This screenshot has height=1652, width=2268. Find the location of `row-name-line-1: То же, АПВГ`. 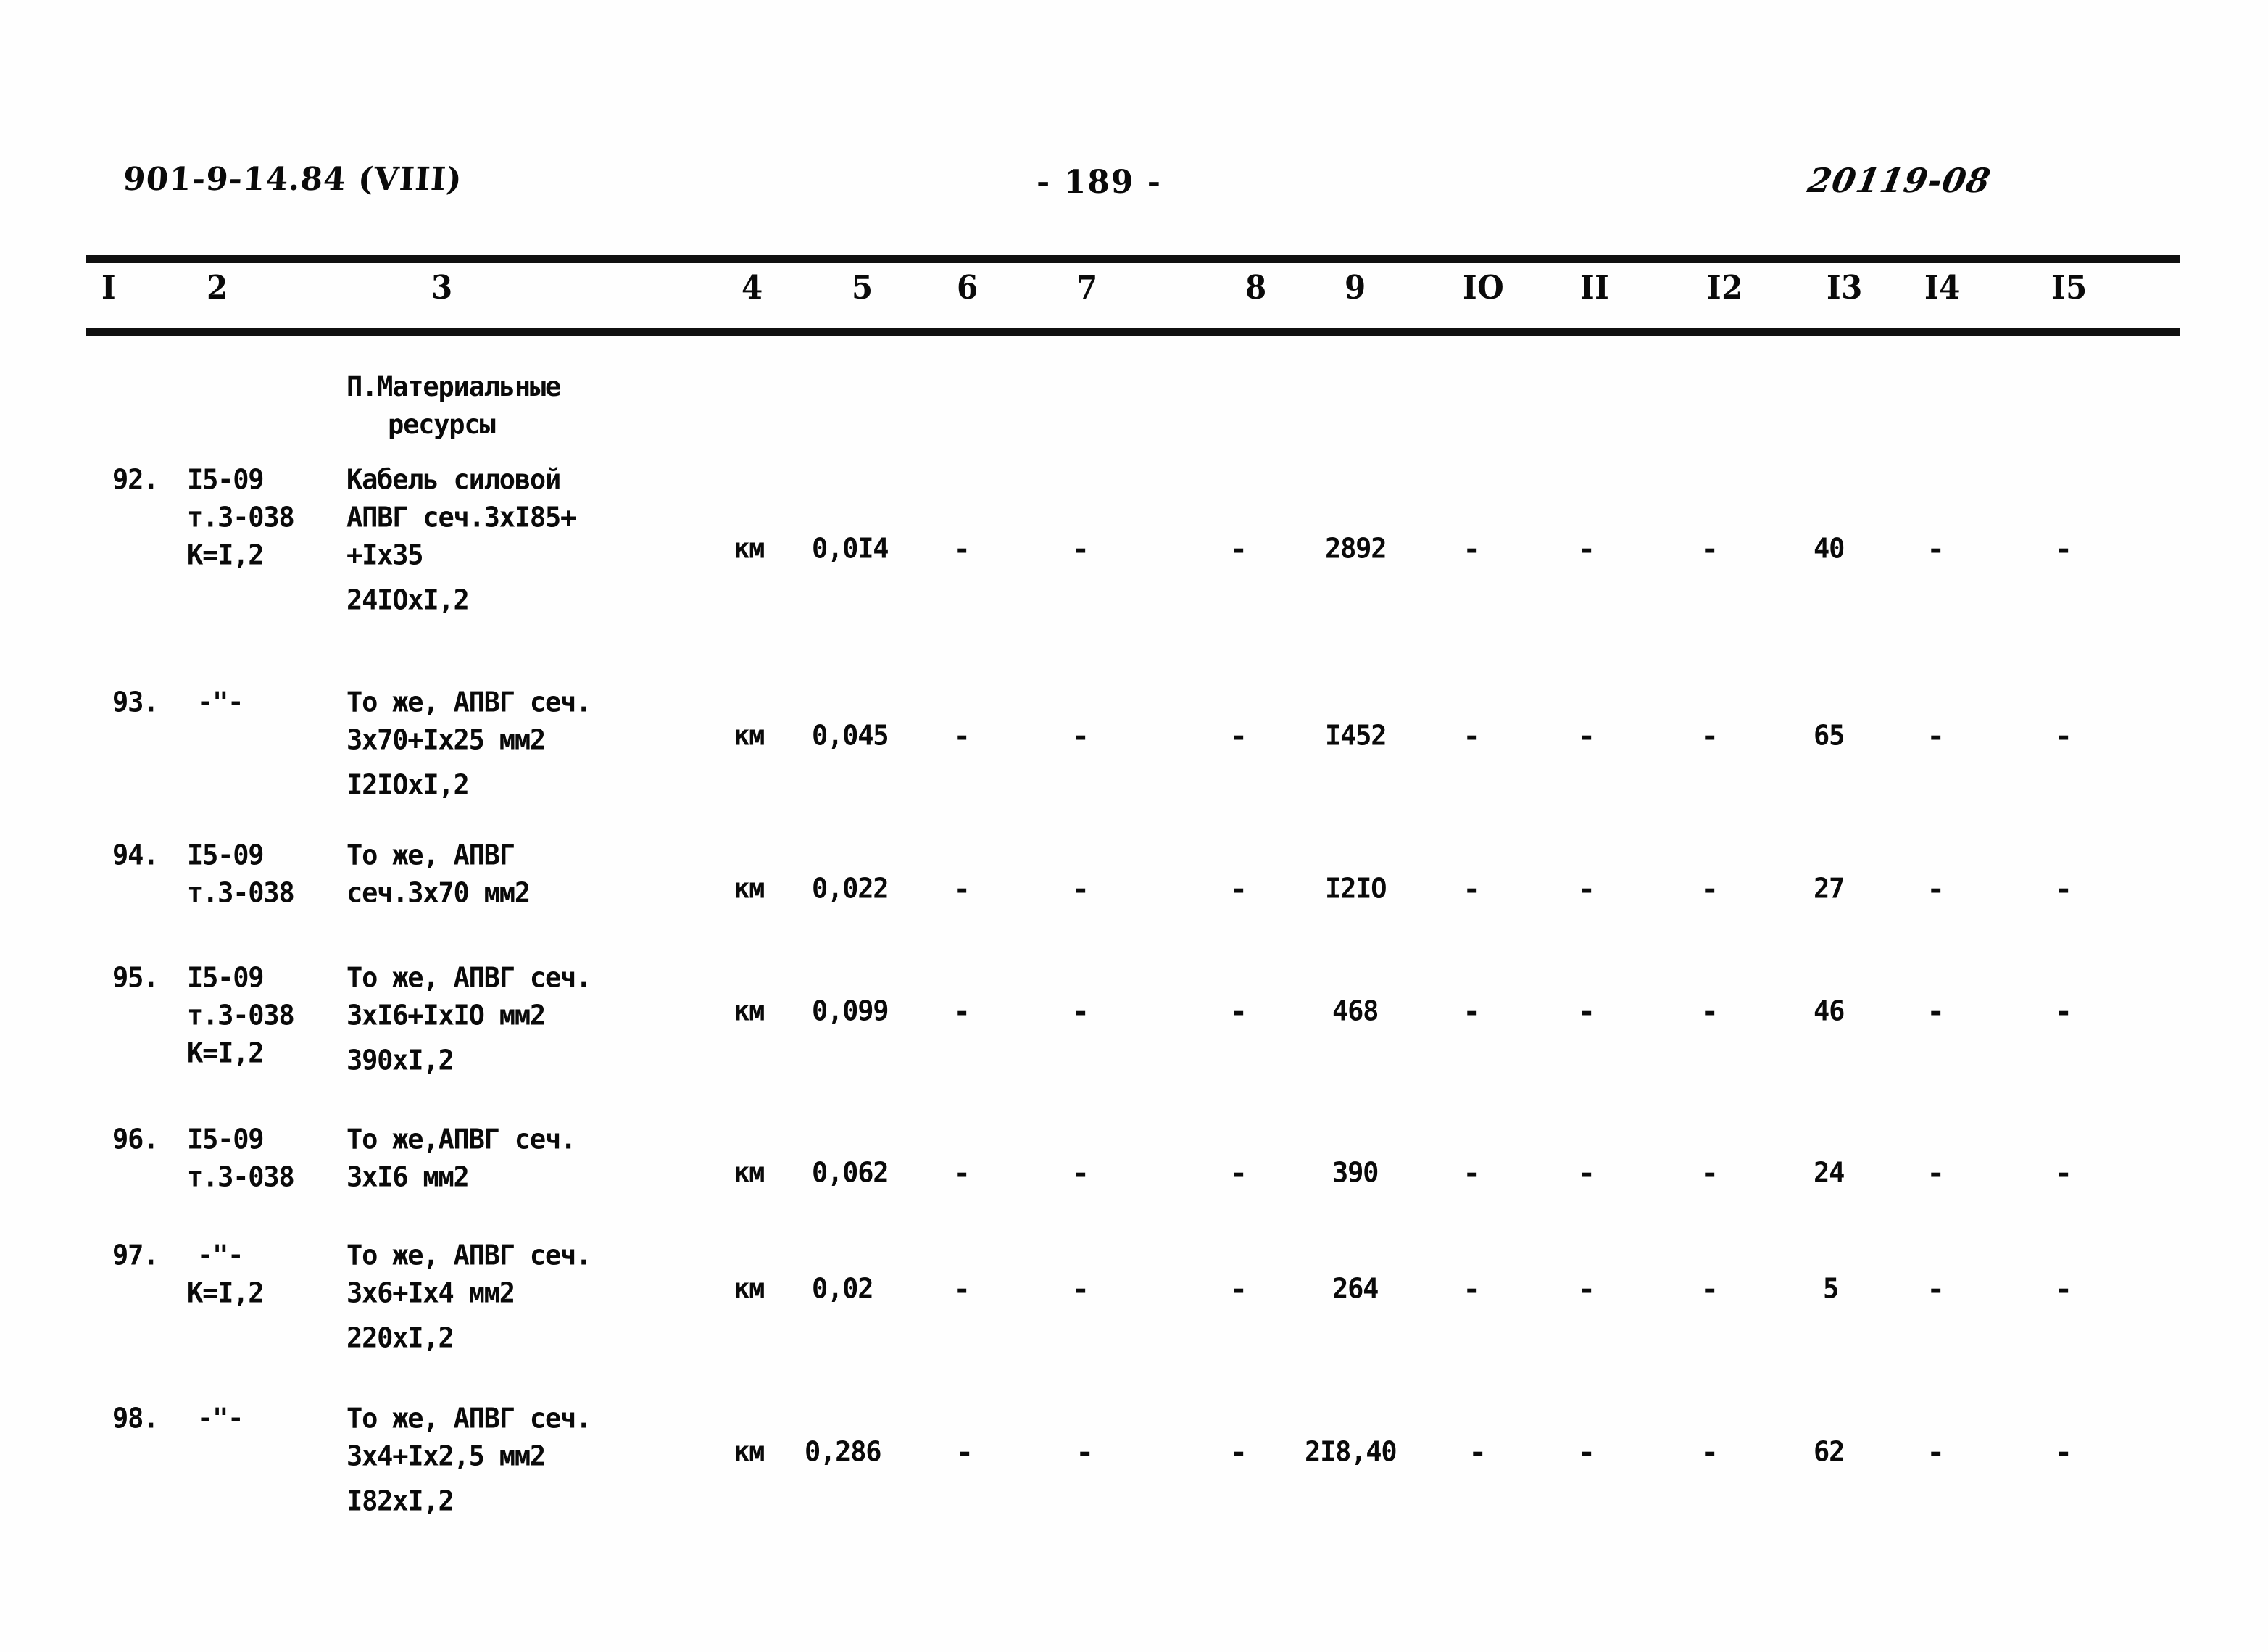

row-name-line-1: То же, АПВГ is located at coordinates (430, 855).